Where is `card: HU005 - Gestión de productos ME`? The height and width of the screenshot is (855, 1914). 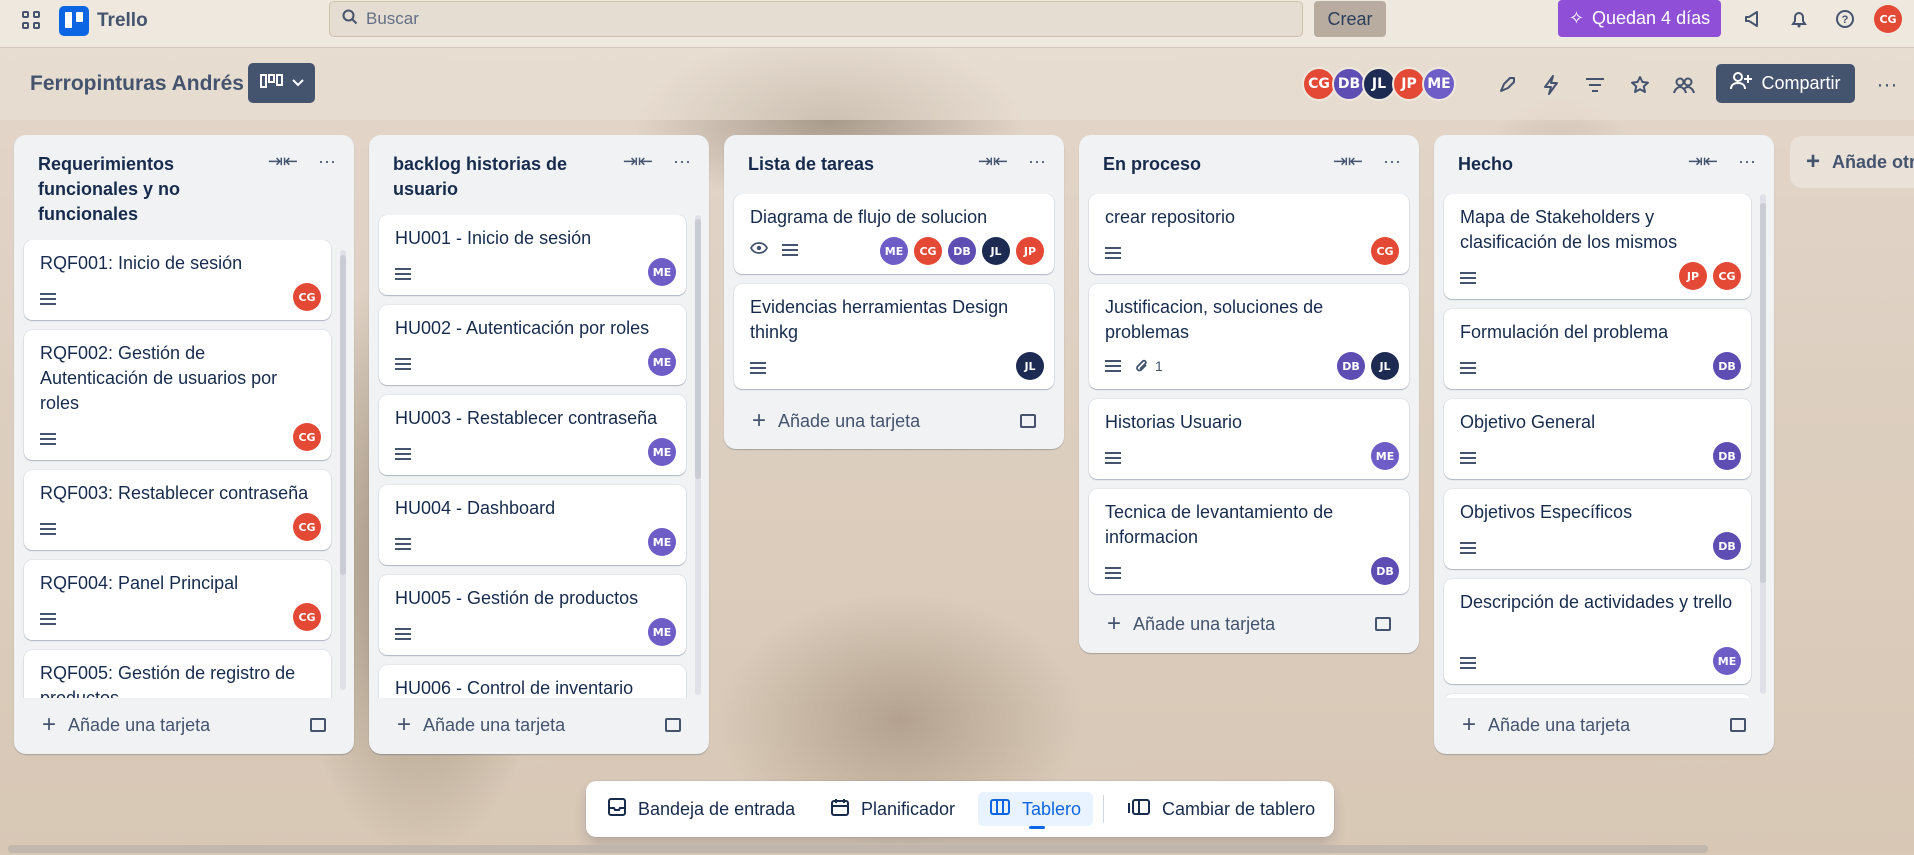 card: HU005 - Gestión de productos ME is located at coordinates (532, 615).